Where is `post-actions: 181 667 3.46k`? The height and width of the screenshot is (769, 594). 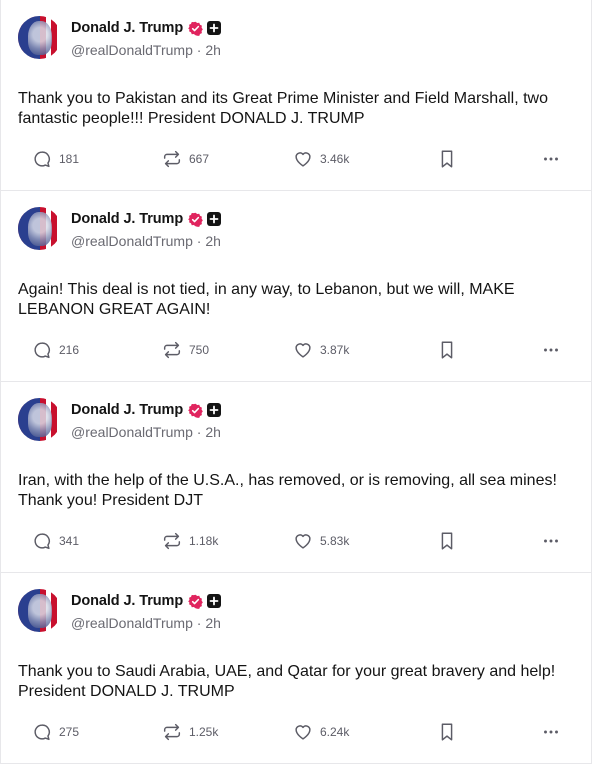 post-actions: 181 667 3.46k is located at coordinates (297, 159).